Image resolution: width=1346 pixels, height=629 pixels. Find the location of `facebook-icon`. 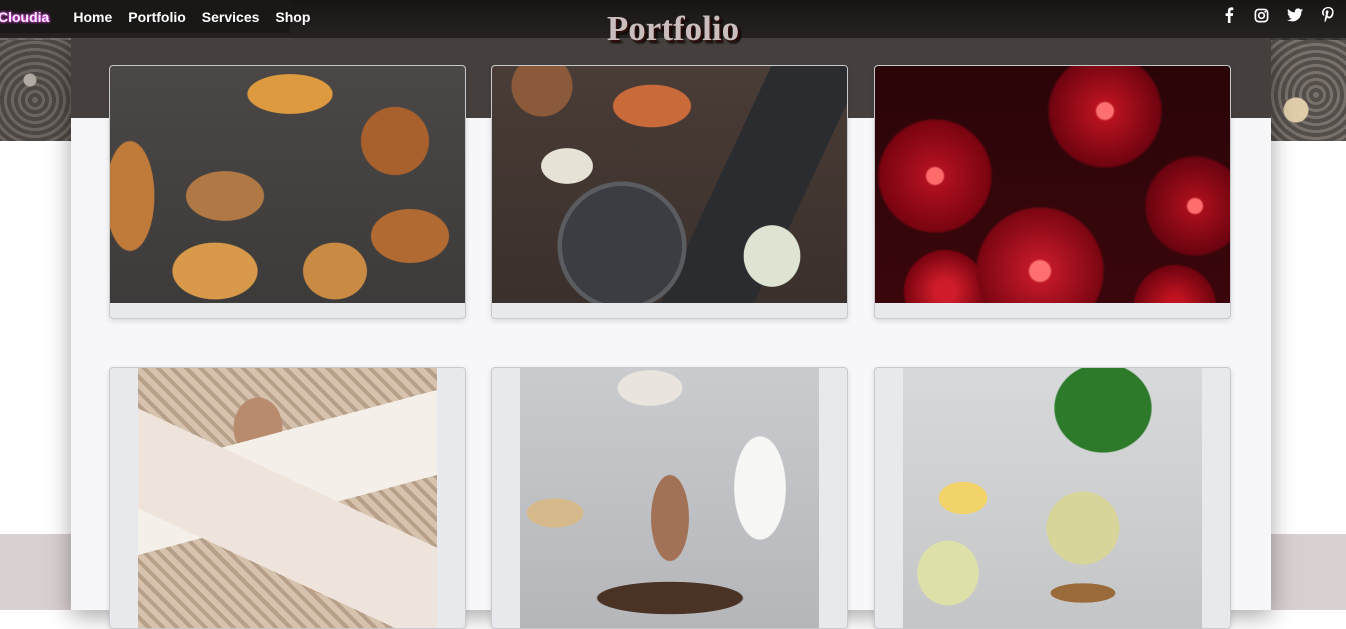

facebook-icon is located at coordinates (1228, 15).